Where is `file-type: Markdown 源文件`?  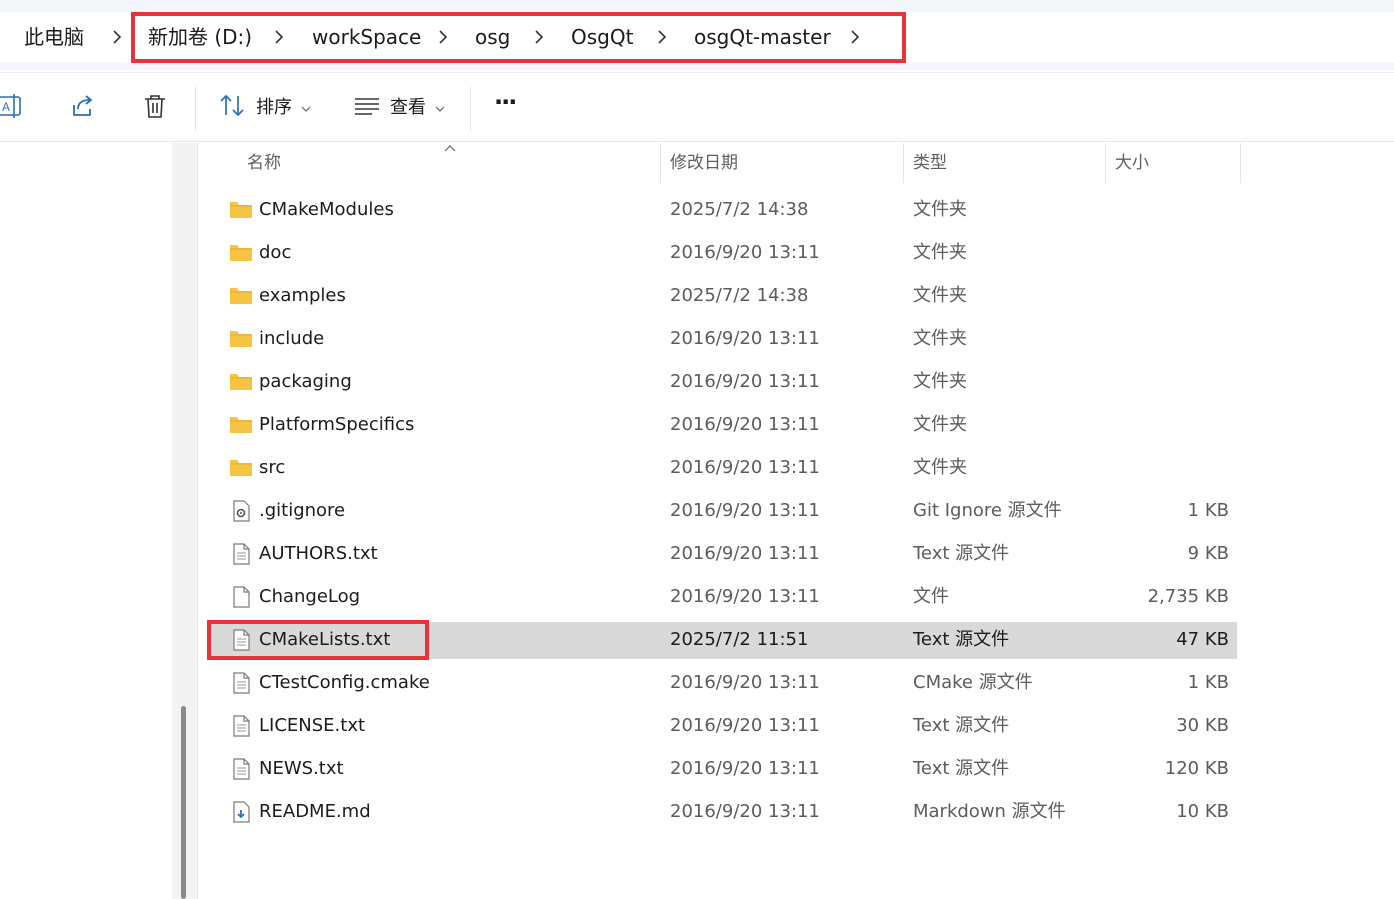
file-type: Markdown 源文件 is located at coordinates (989, 811).